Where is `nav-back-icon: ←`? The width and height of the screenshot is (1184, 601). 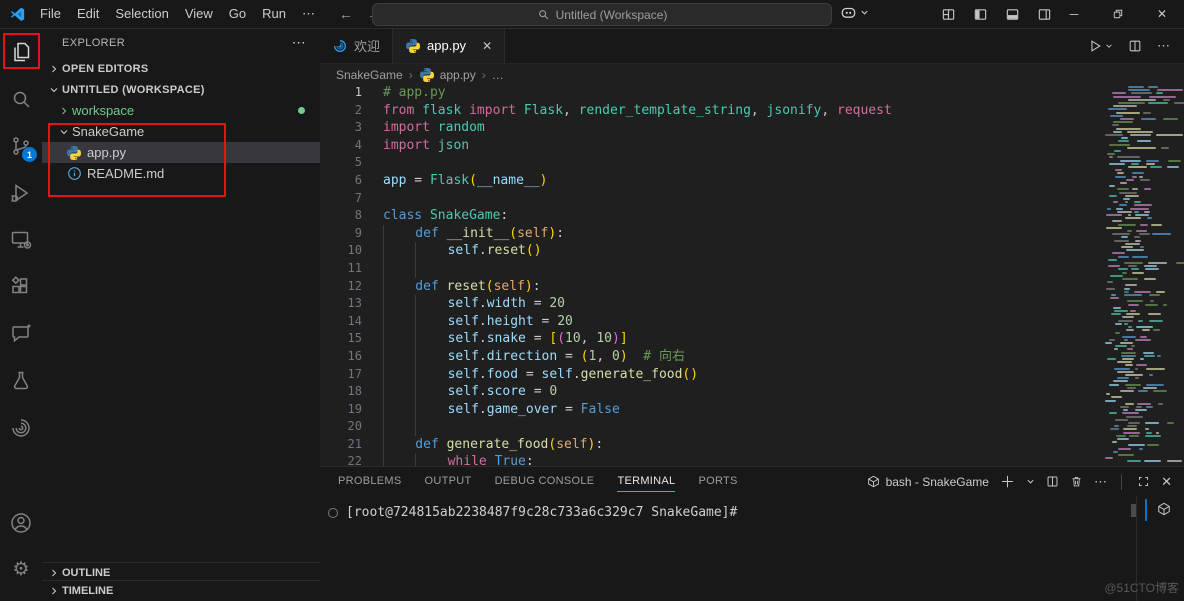
nav-back-icon: ← is located at coordinates (346, 14).